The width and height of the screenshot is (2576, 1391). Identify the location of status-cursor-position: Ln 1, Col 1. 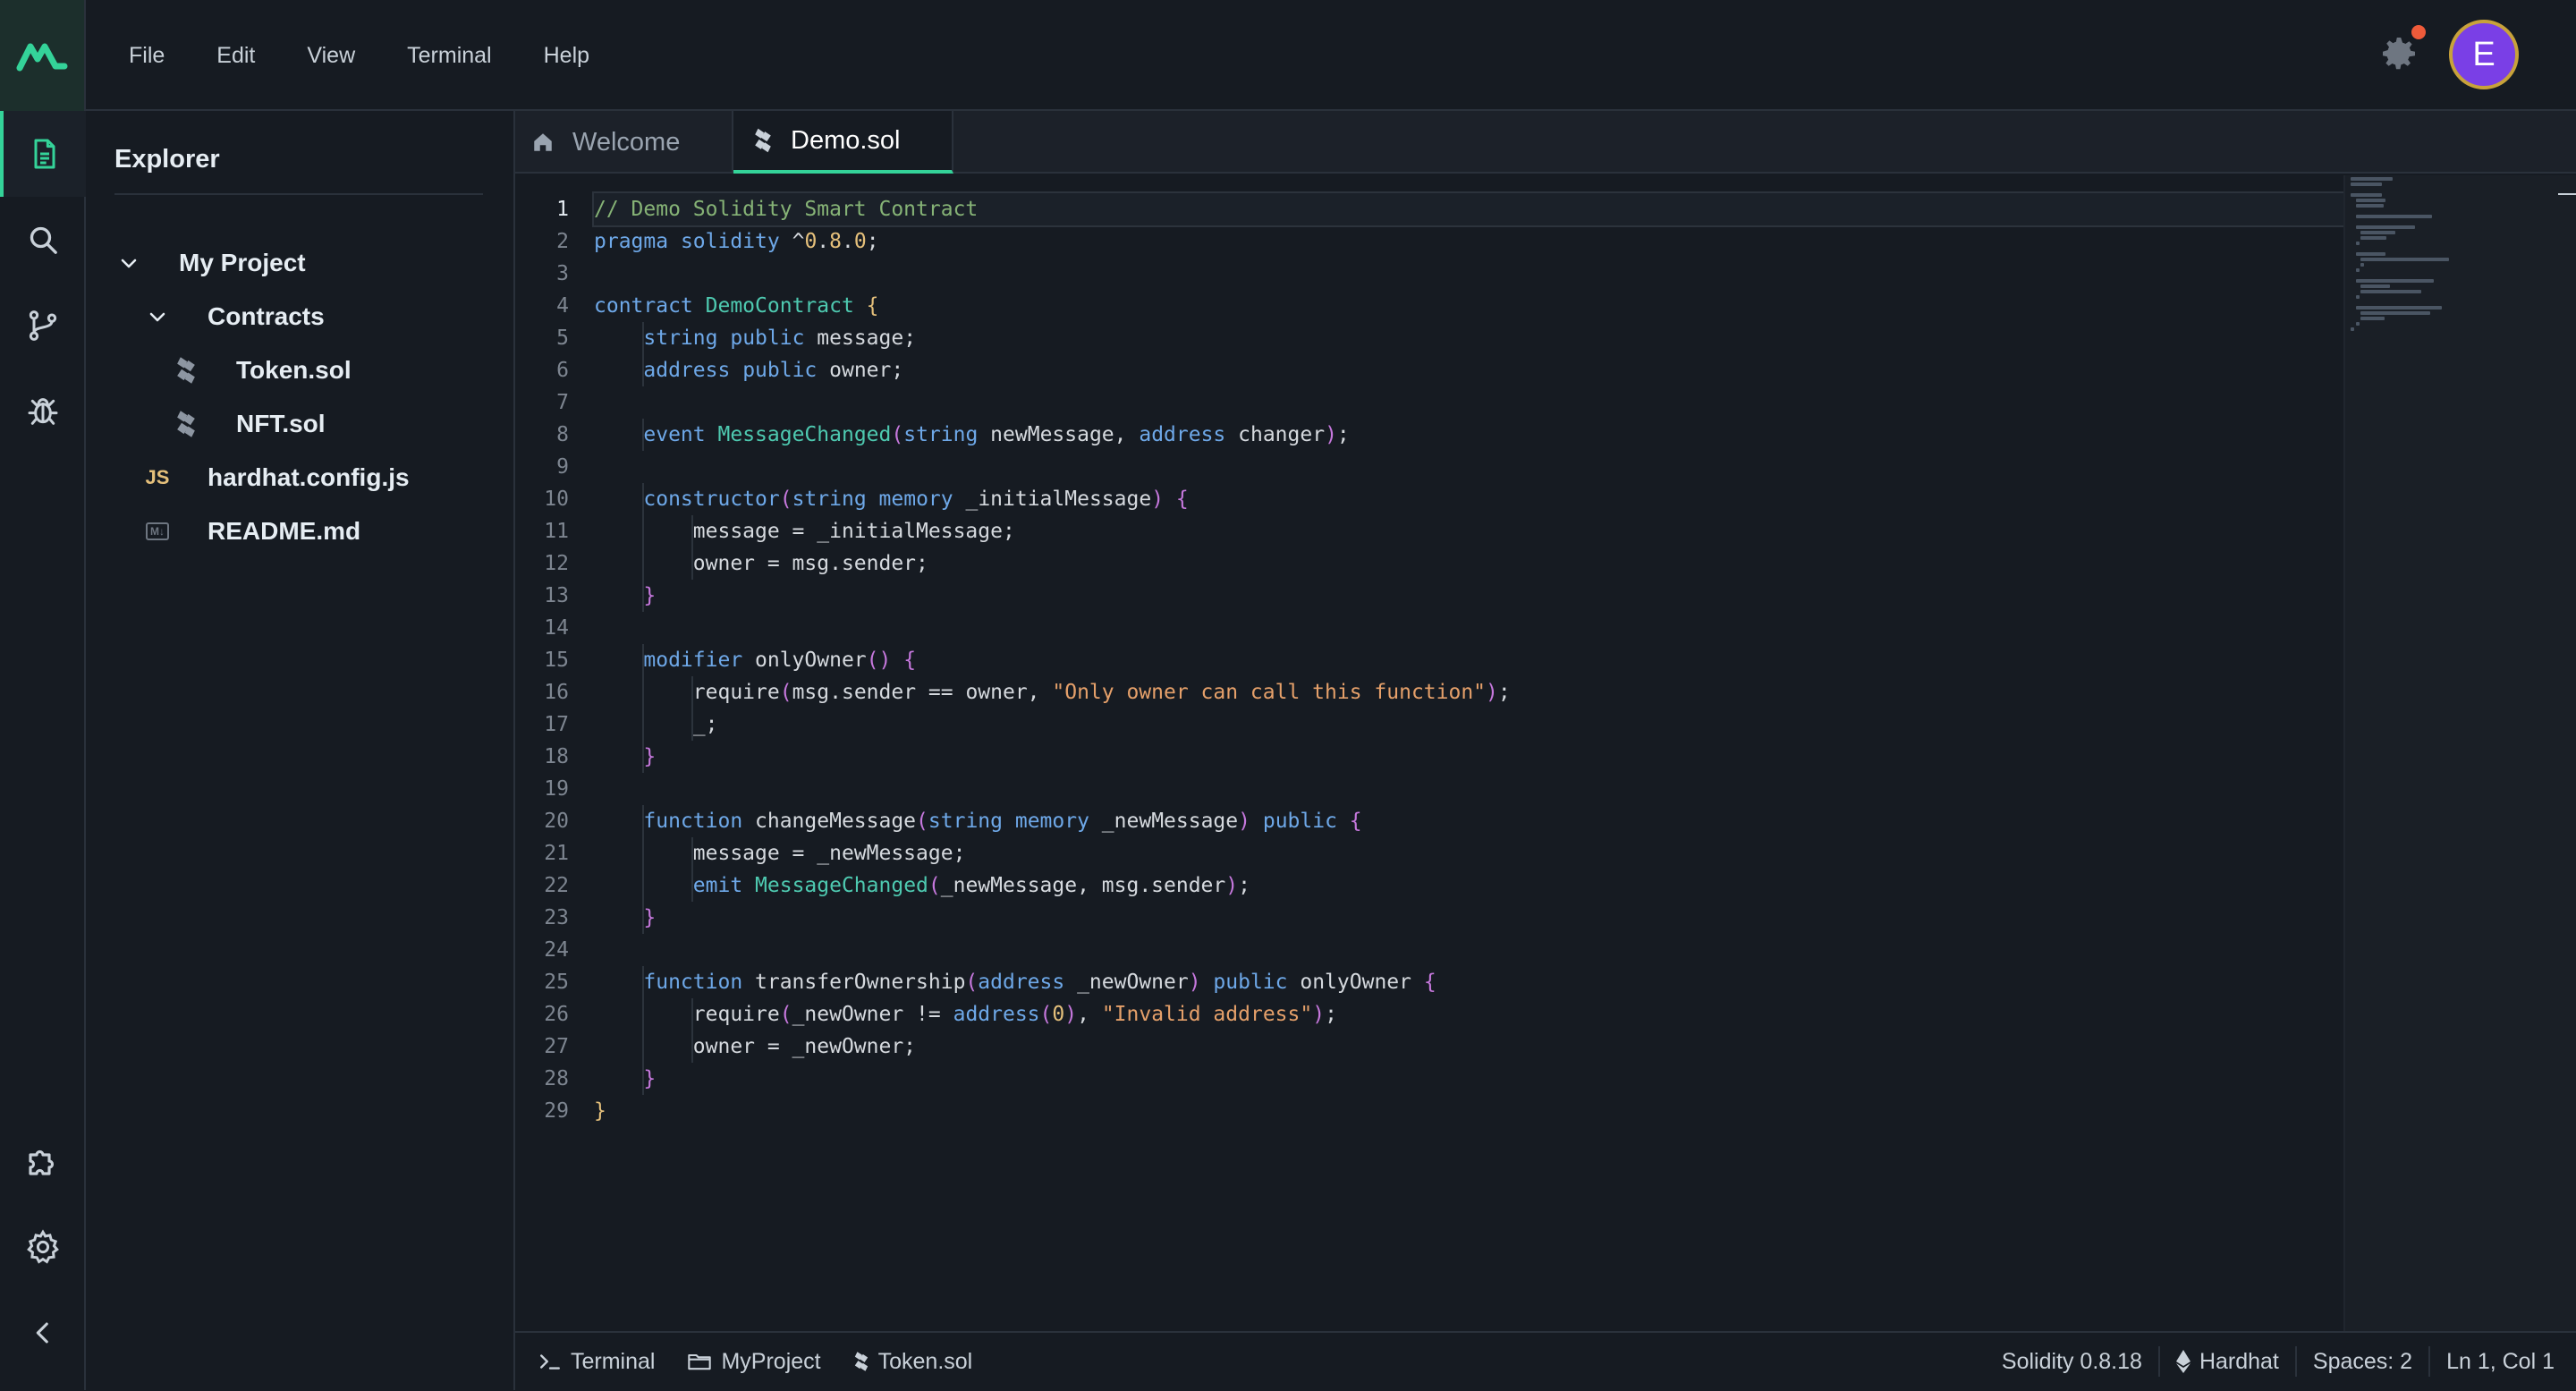
(2503, 1361).